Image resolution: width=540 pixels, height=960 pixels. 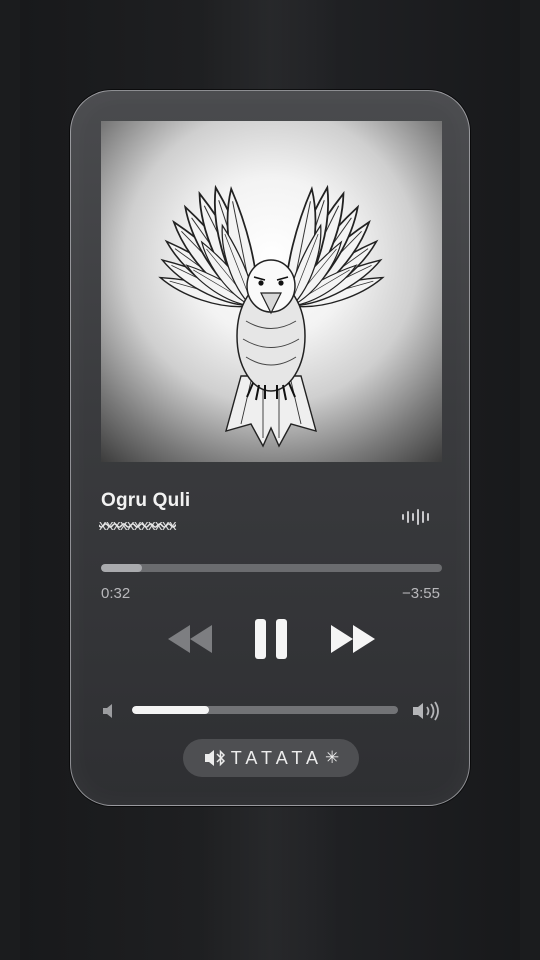 What do you see at coordinates (271, 639) in the screenshot?
I see `pause-icon` at bounding box center [271, 639].